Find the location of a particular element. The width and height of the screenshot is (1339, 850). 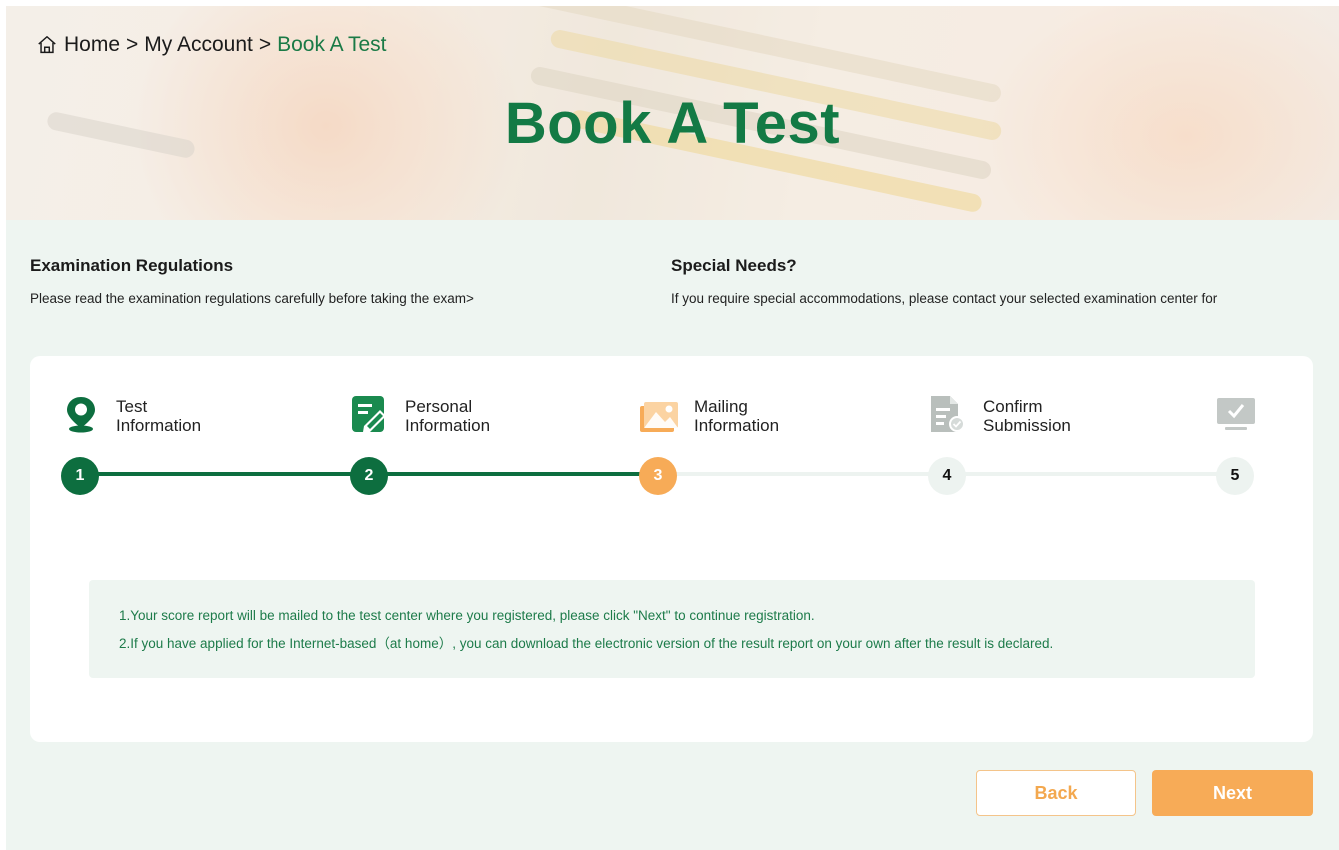

step-number: 5 is located at coordinates (1235, 476).